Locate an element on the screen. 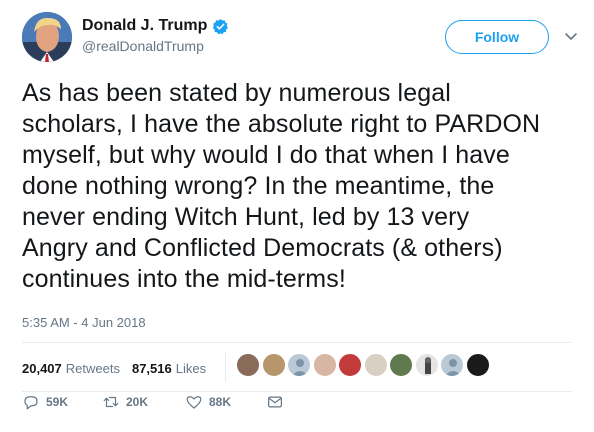  retweet-icon is located at coordinates (111, 402).